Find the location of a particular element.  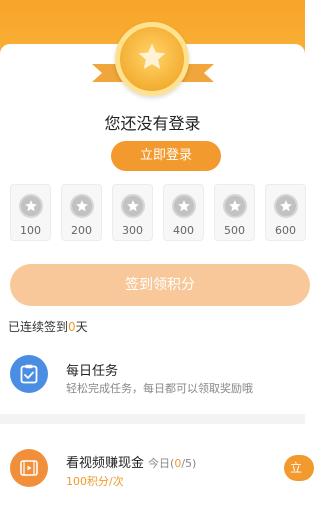

reward-card: 300 is located at coordinates (132, 212).